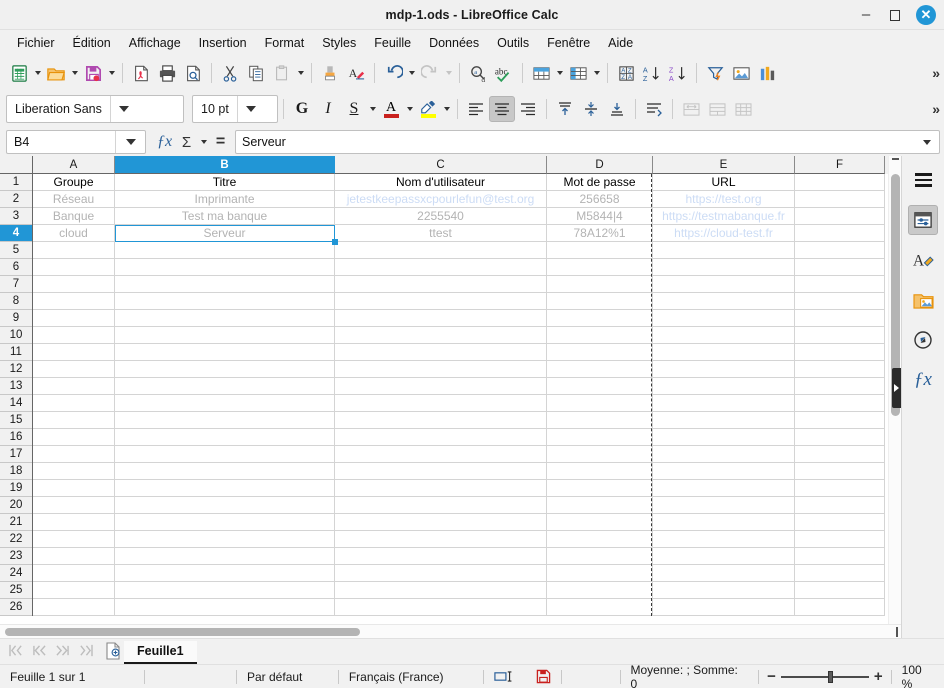 This screenshot has height=688, width=944. I want to click on cell-B9, so click(225, 318).